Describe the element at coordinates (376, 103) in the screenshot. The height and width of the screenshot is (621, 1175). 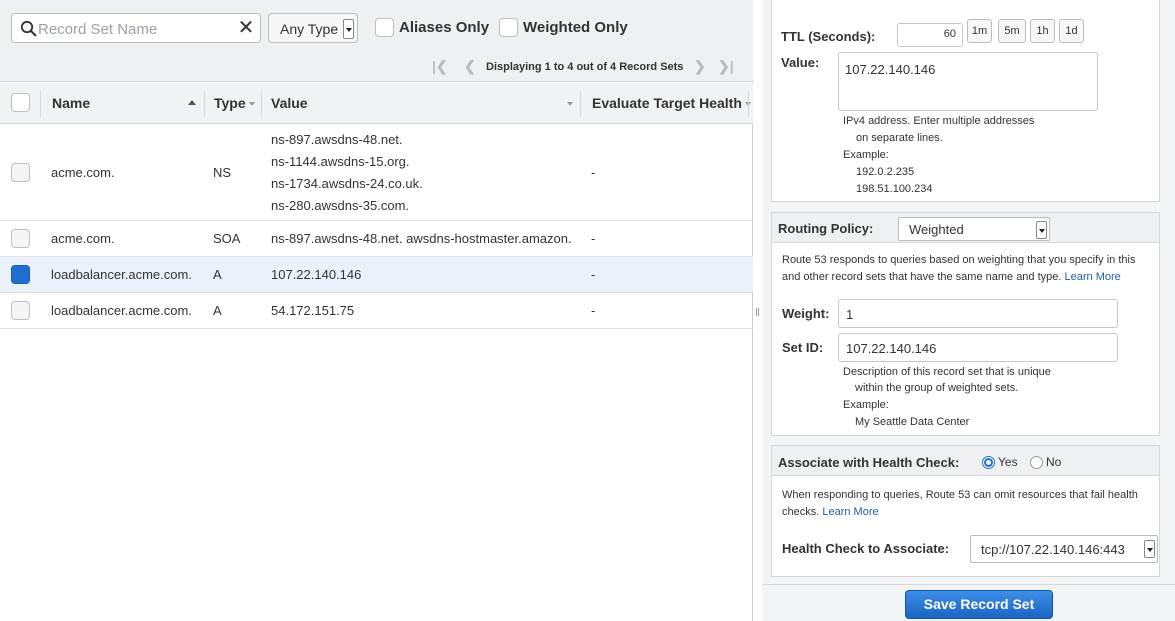
I see `table-header: Name Type Value Evaluate Target Health` at that location.